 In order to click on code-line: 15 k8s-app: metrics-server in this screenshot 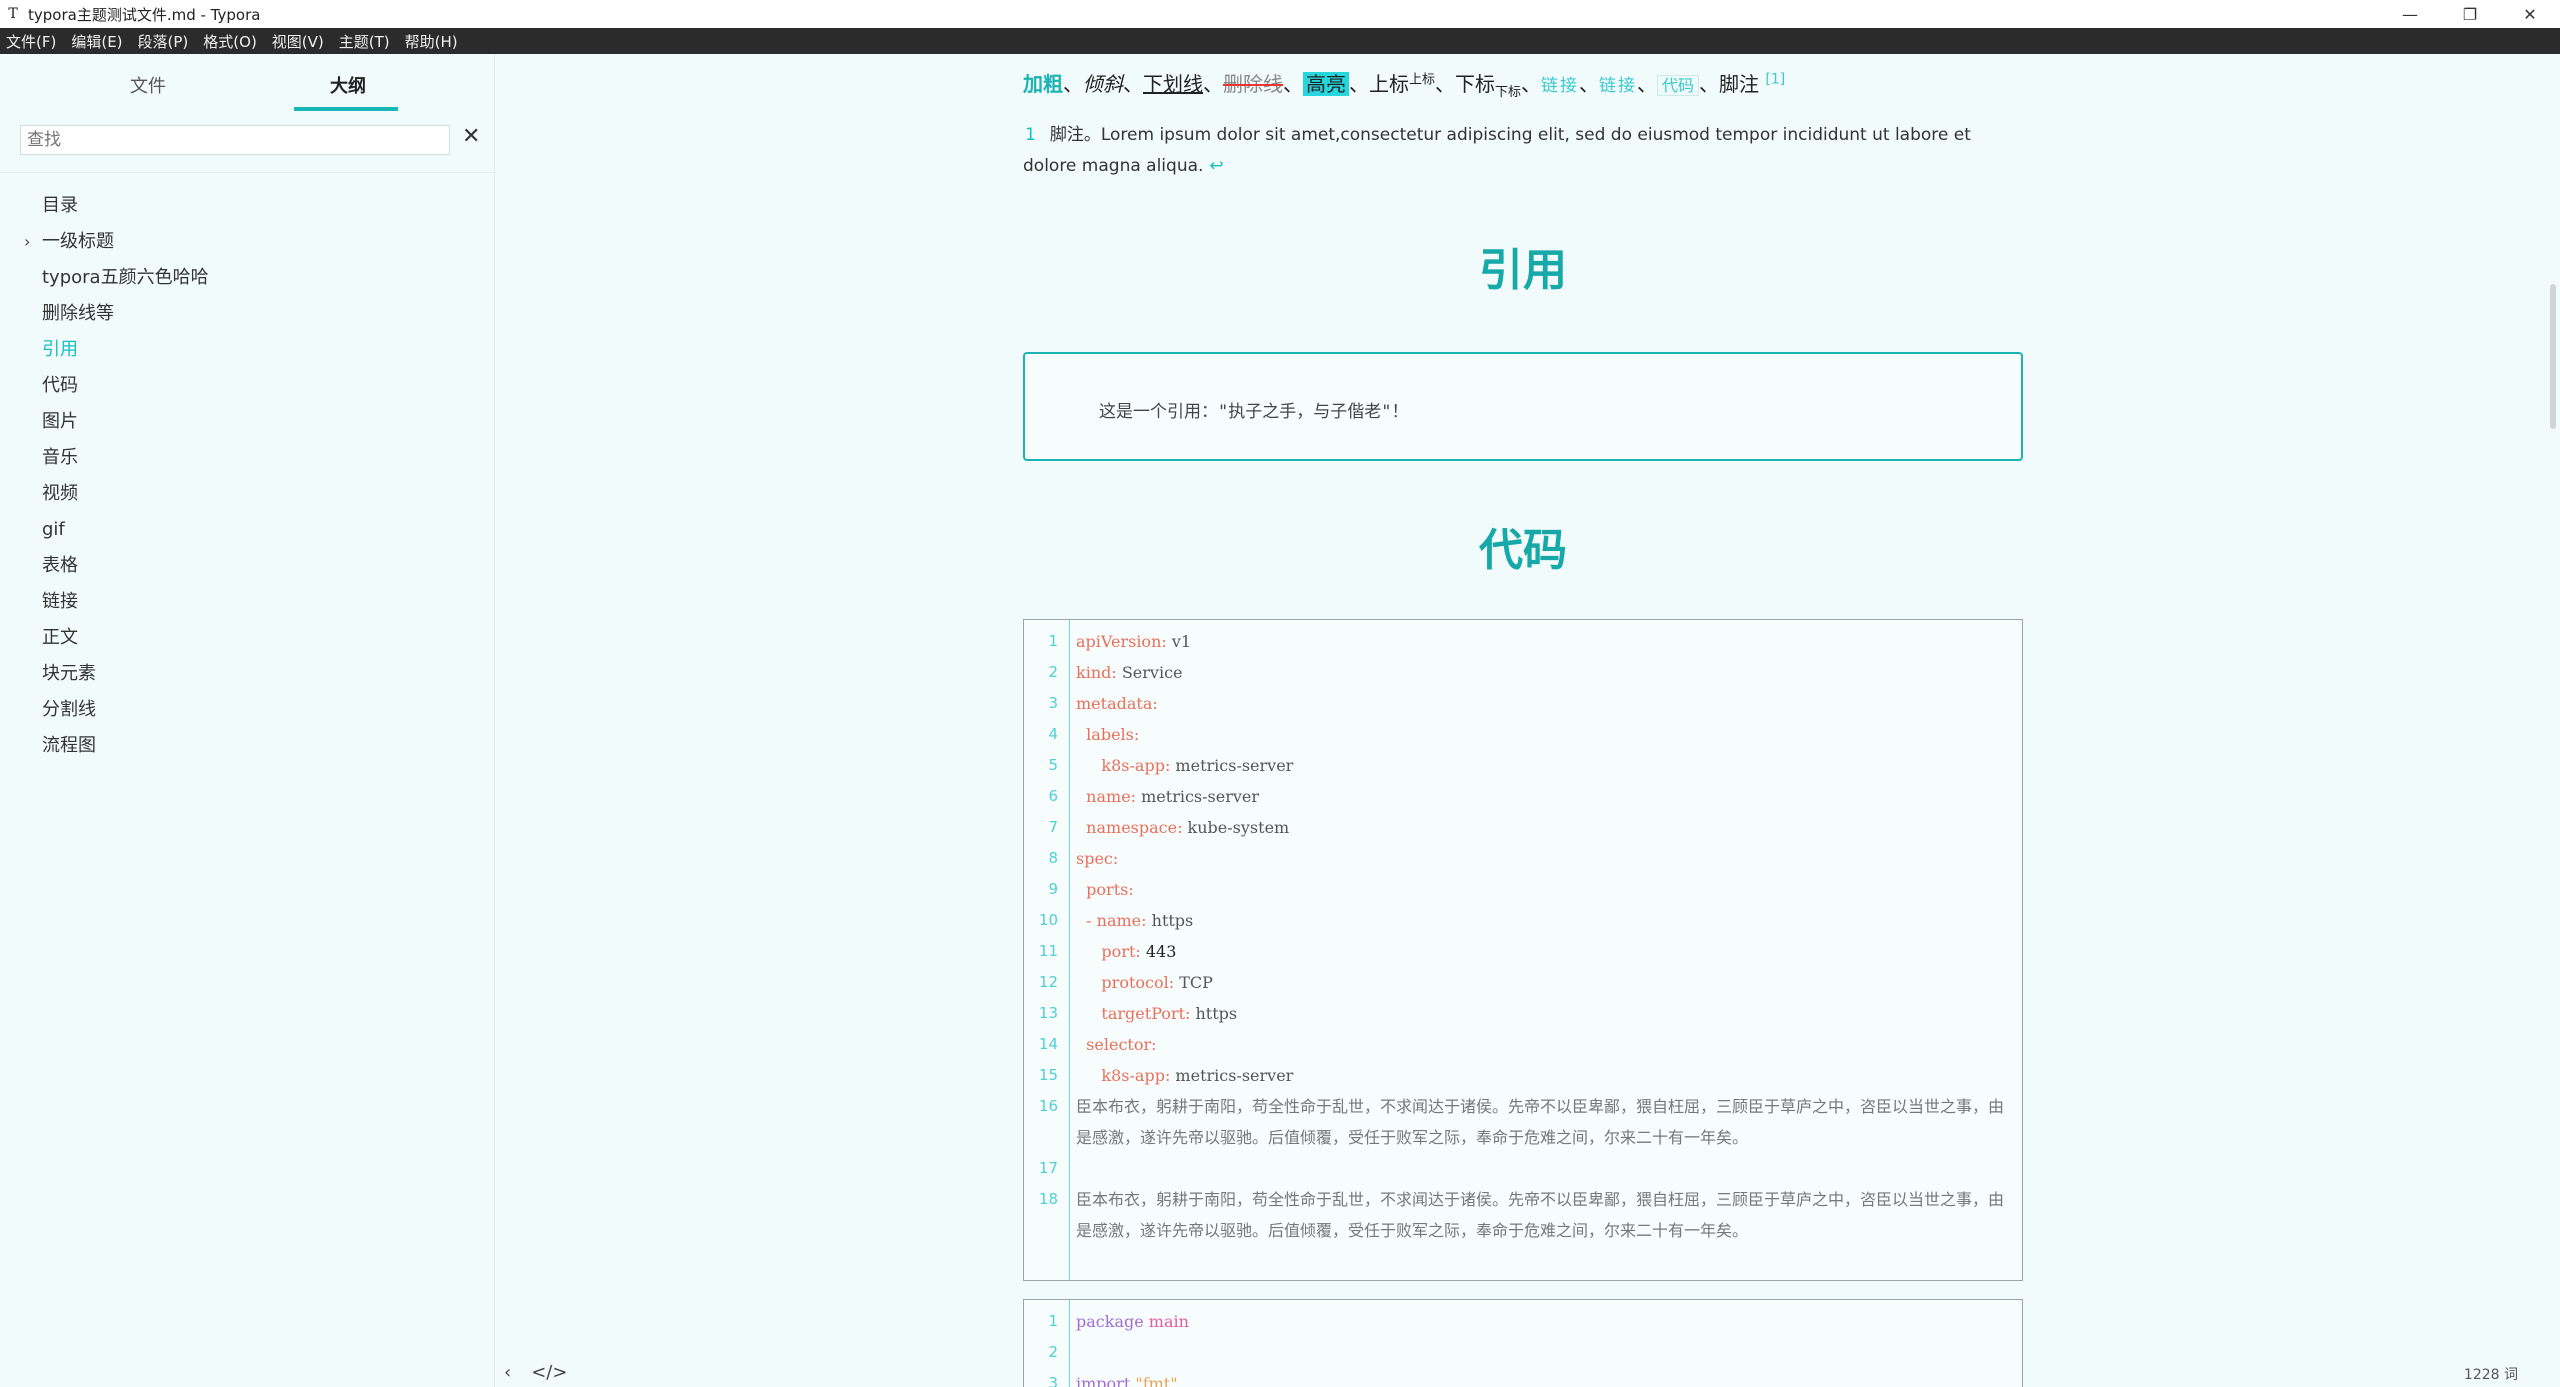, I will do `click(1166, 1075)`.